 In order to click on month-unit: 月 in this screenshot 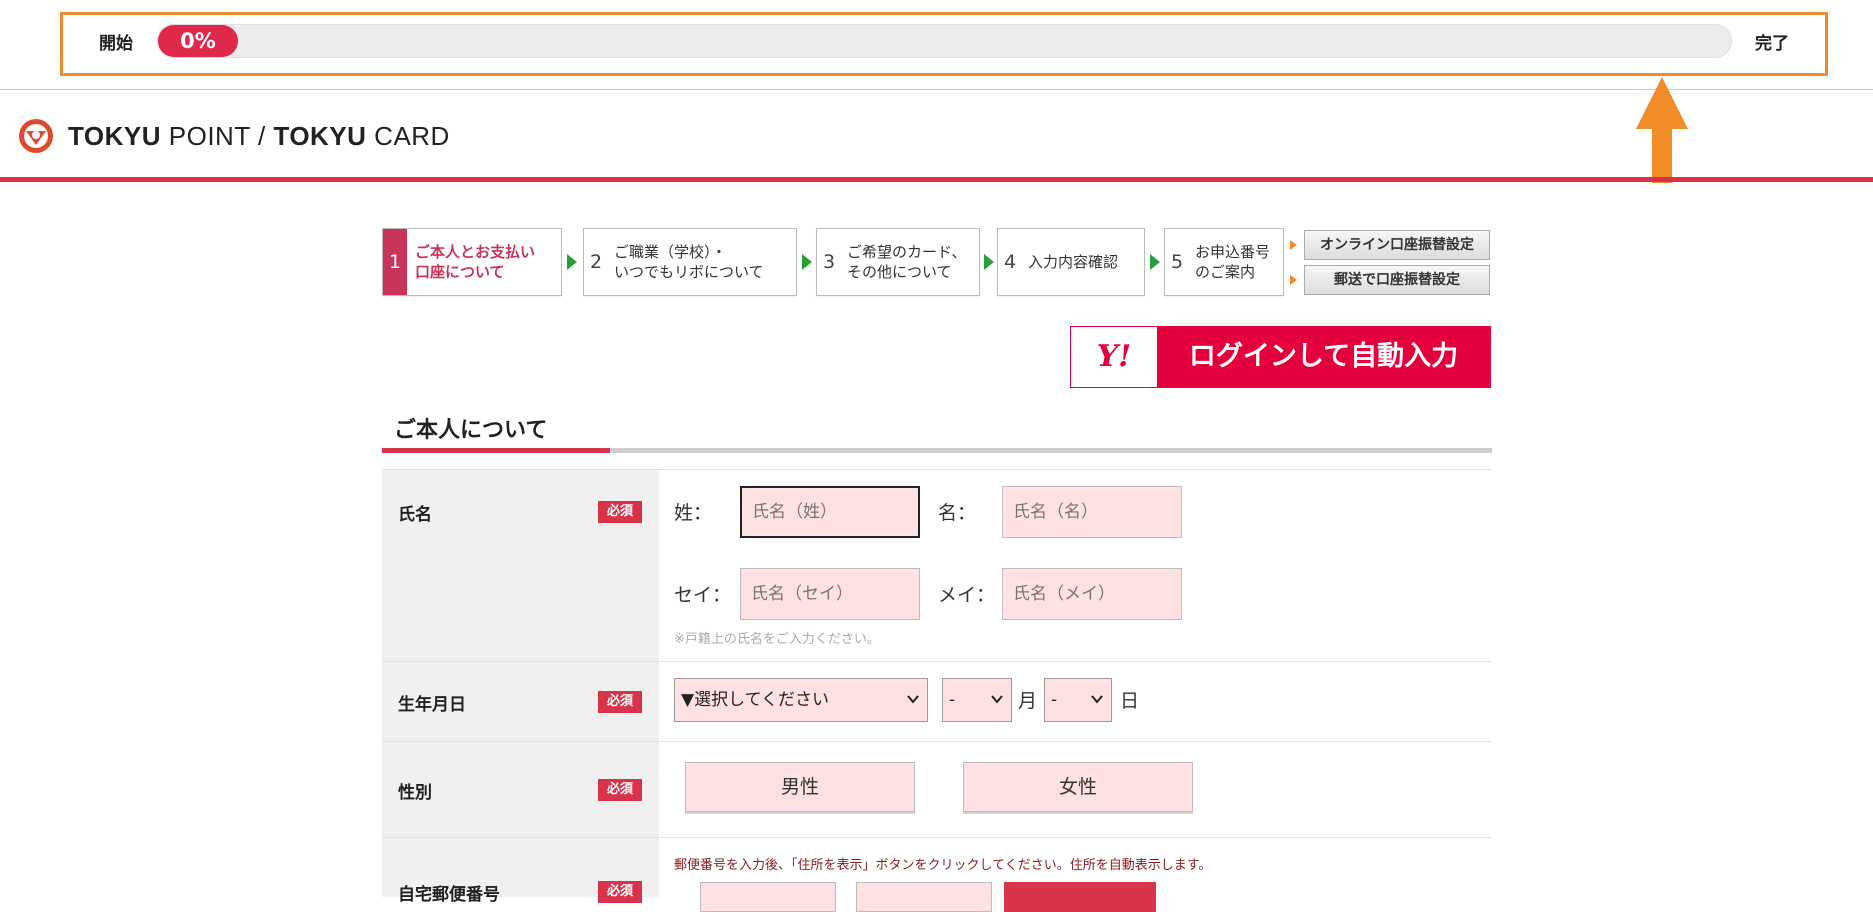, I will do `click(1028, 701)`.